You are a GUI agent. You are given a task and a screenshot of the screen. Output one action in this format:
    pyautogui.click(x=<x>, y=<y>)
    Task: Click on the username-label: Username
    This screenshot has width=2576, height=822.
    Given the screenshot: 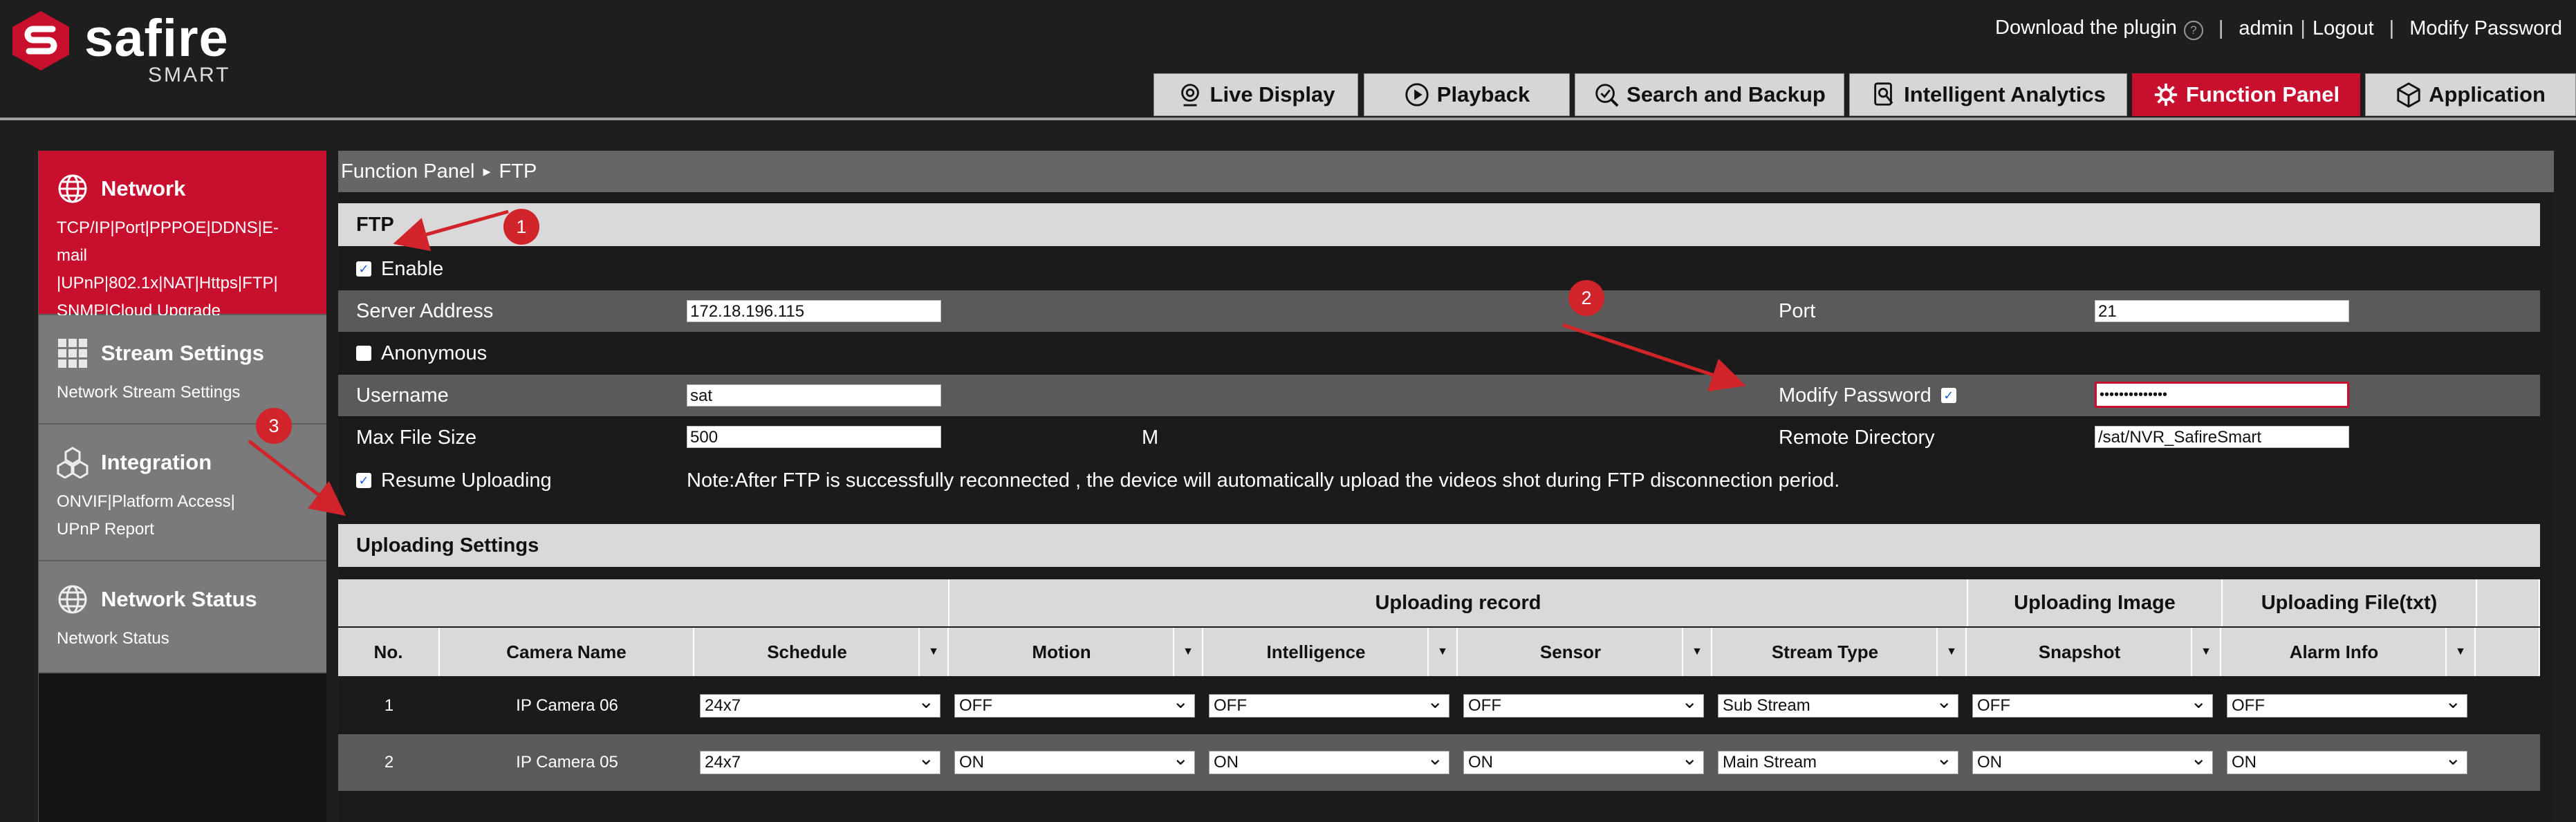 What is the action you would take?
    pyautogui.click(x=402, y=396)
    